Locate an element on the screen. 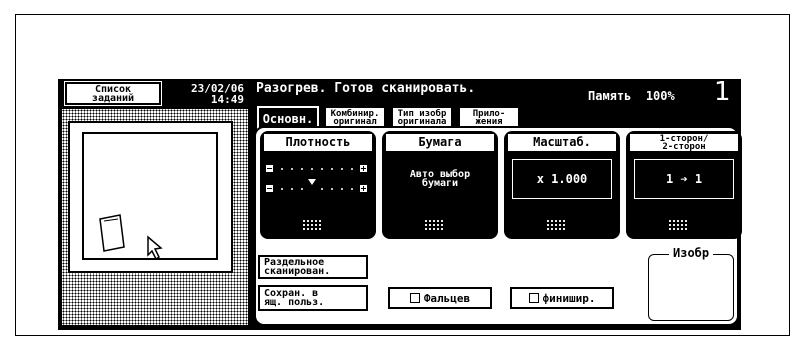 The width and height of the screenshot is (808, 354). fold-label: Фальцев is located at coordinates (447, 298).